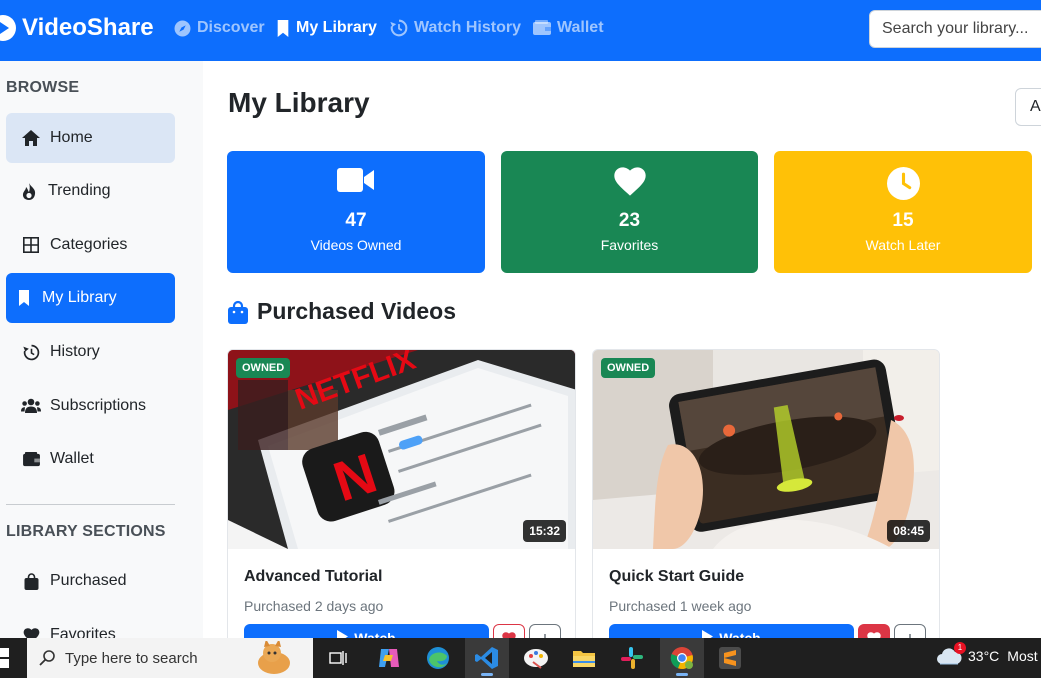 The height and width of the screenshot is (678, 1041). I want to click on sidebar-item-history: History, so click(90, 352).